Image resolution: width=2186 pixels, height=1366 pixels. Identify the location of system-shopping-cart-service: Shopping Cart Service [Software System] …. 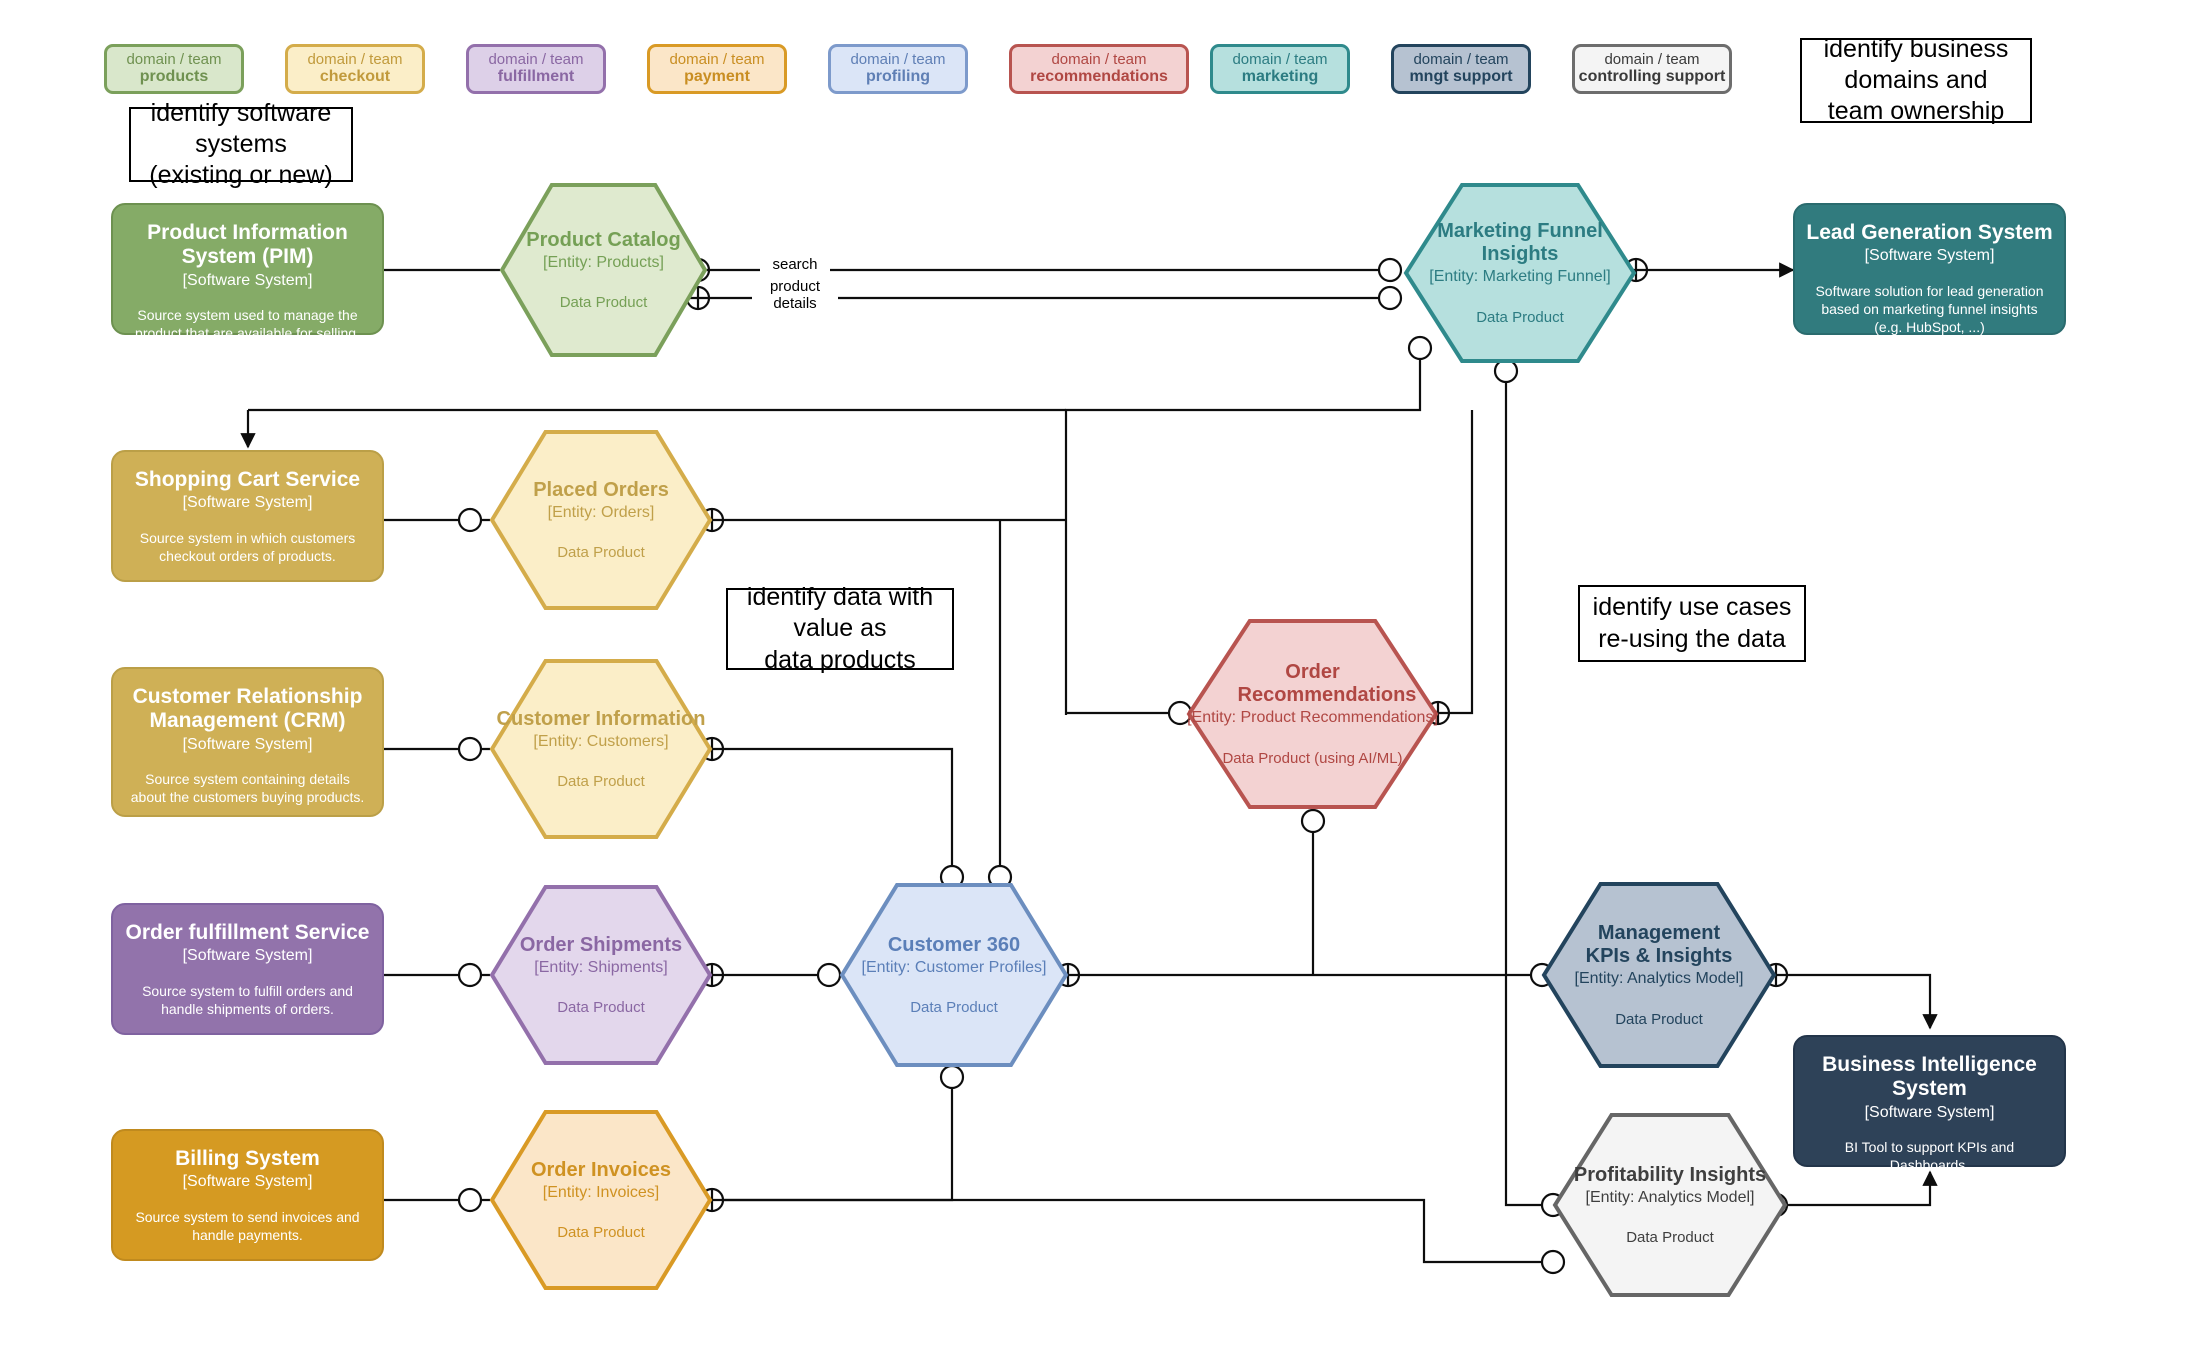
(247, 516).